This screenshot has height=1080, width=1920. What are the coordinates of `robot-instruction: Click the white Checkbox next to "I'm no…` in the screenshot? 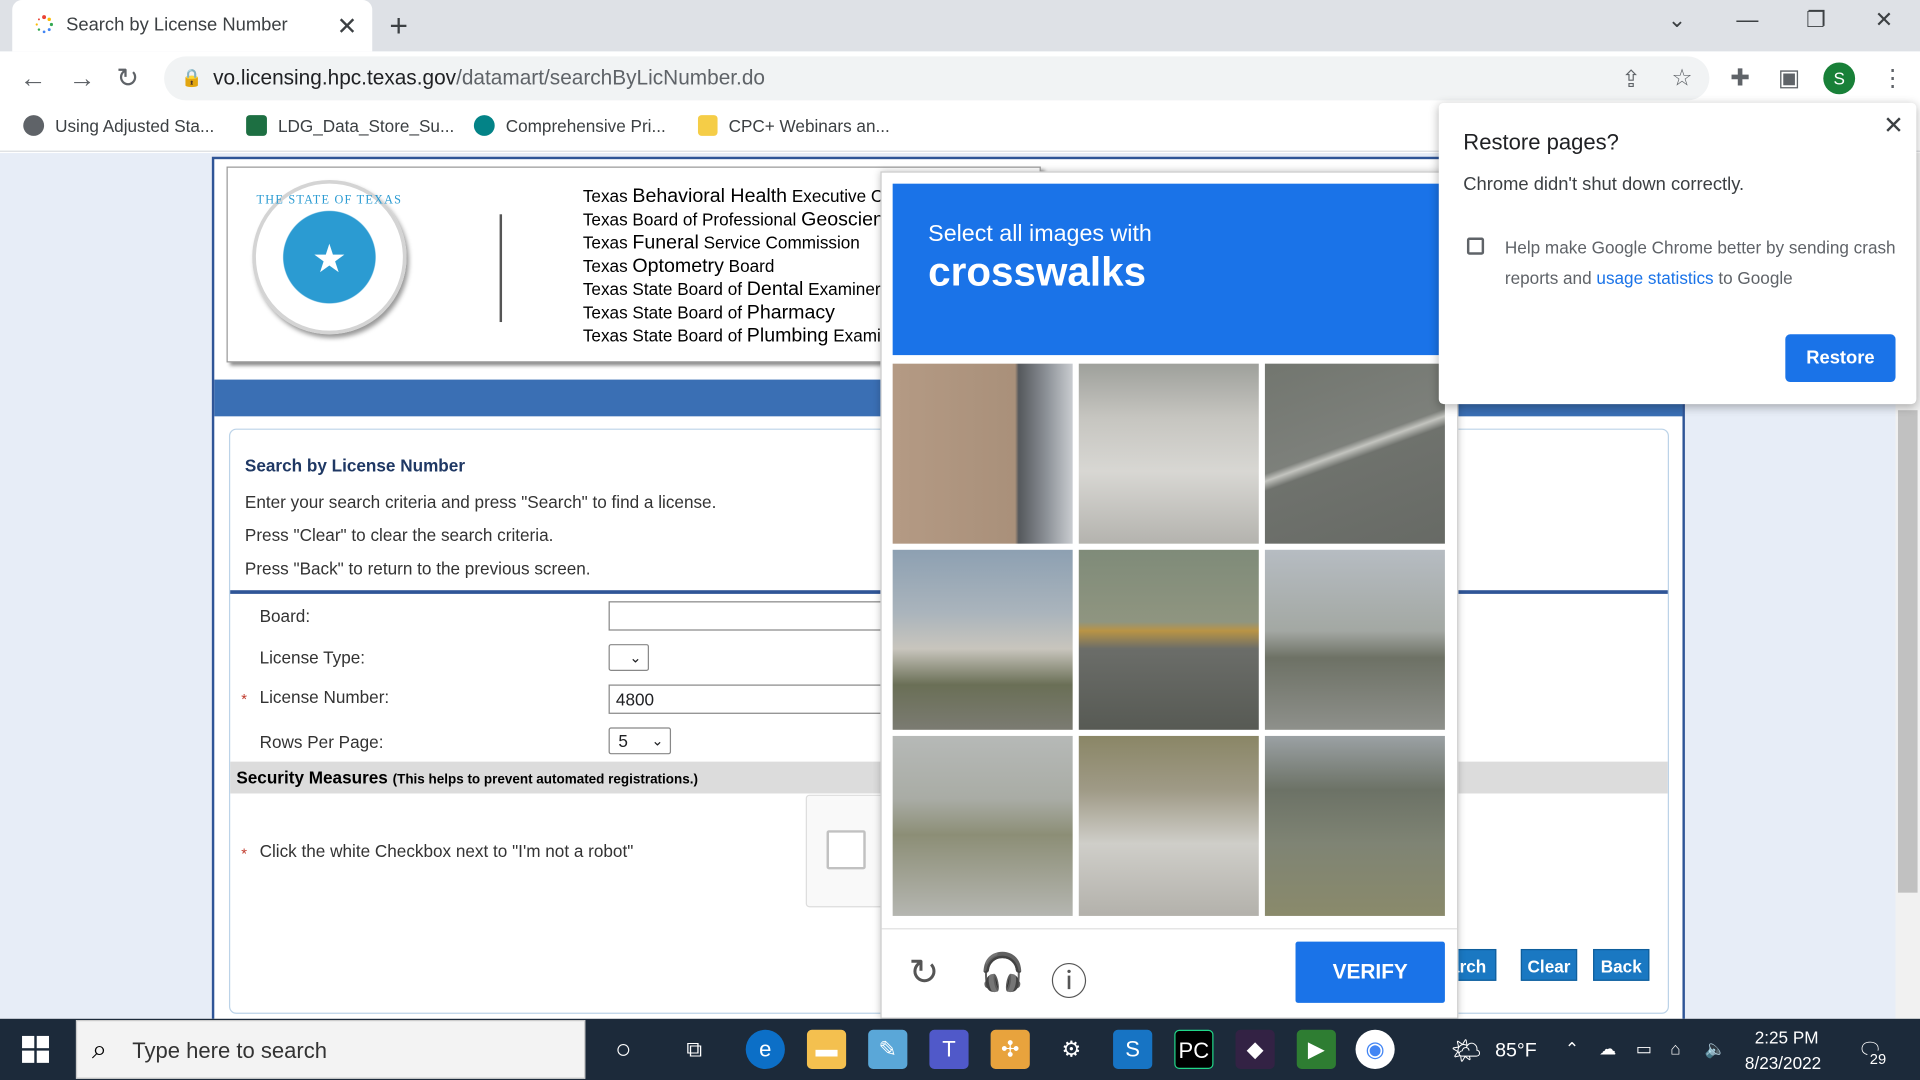 It's located at (446, 851).